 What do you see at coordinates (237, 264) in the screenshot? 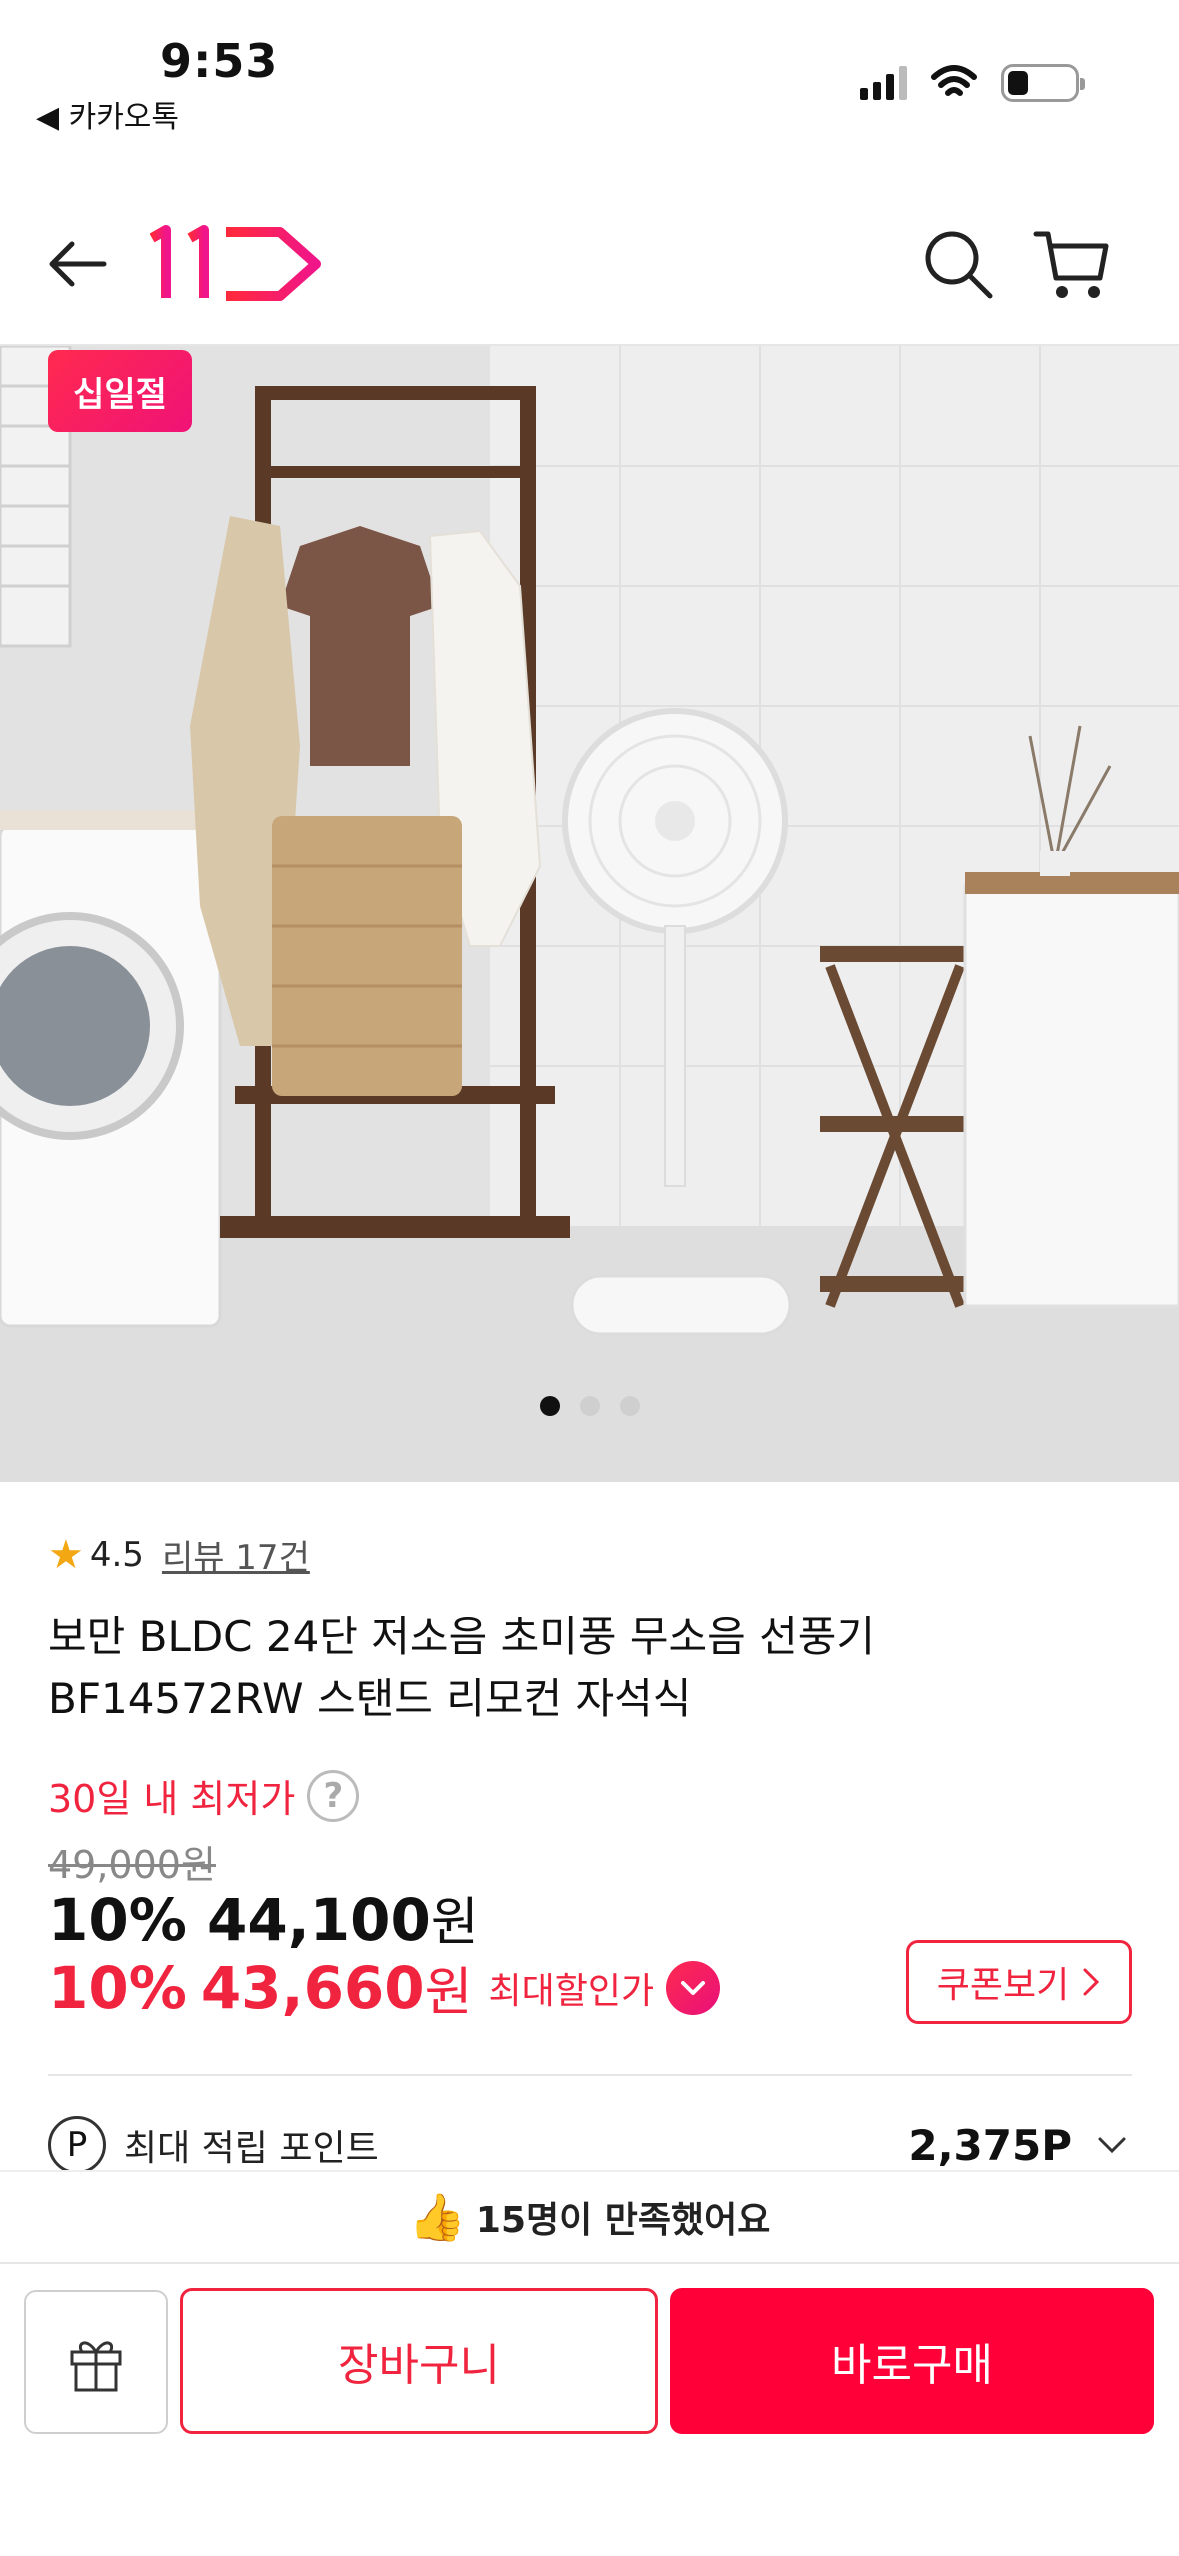
I see `logo-icon` at bounding box center [237, 264].